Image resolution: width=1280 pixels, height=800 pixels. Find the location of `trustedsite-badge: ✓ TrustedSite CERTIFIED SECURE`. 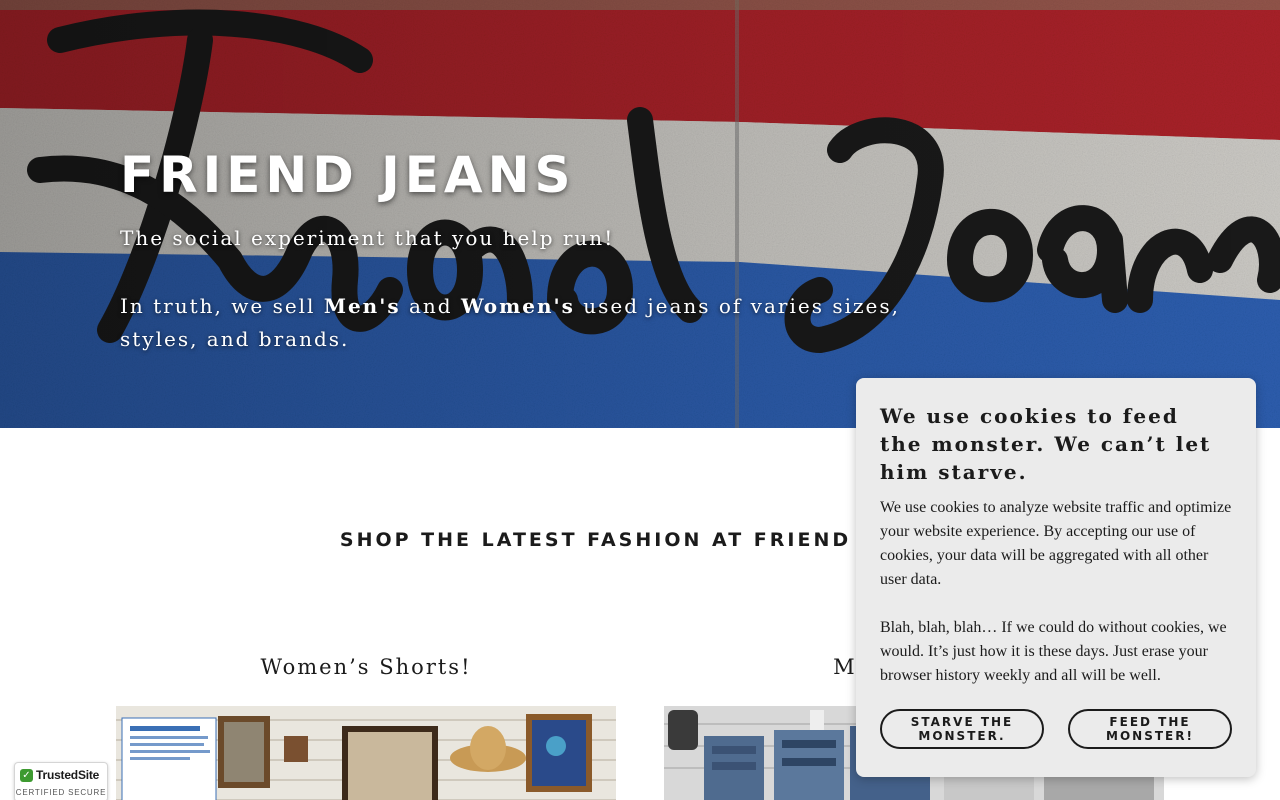

trustedsite-badge: ✓ TrustedSite CERTIFIED SECURE is located at coordinates (61, 781).